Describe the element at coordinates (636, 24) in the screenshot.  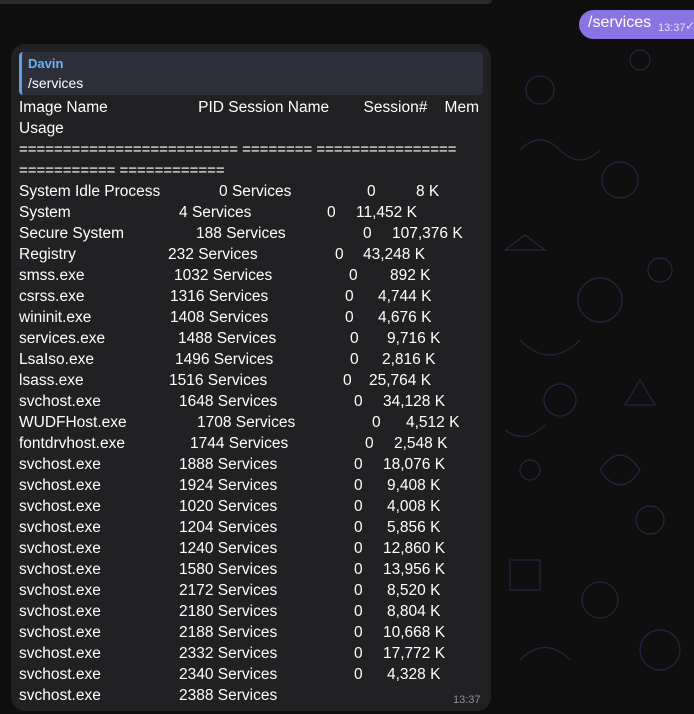
I see `outgoing-message: /services 13:37 ✓` at that location.